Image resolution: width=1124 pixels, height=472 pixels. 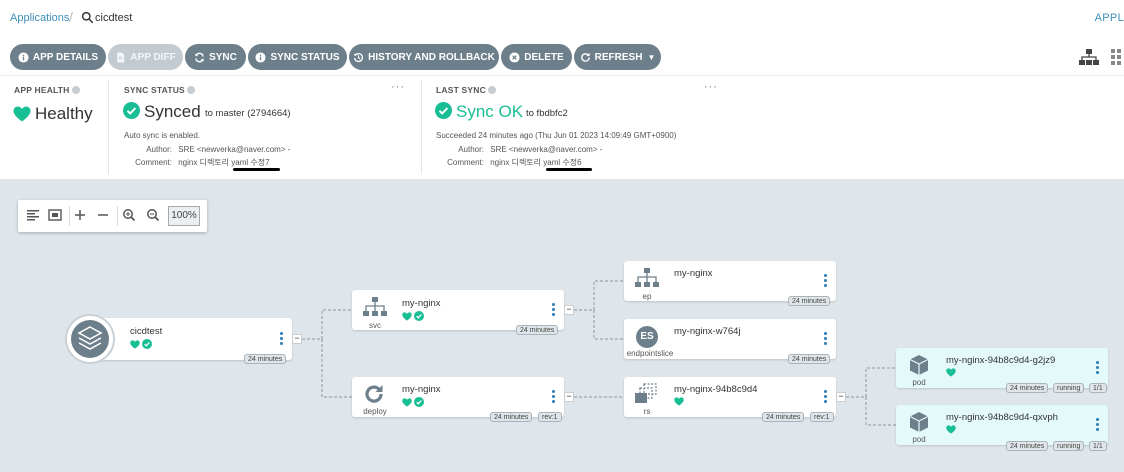 What do you see at coordinates (248, 113) in the screenshot?
I see `sync-status-target: to master (2794664)` at bounding box center [248, 113].